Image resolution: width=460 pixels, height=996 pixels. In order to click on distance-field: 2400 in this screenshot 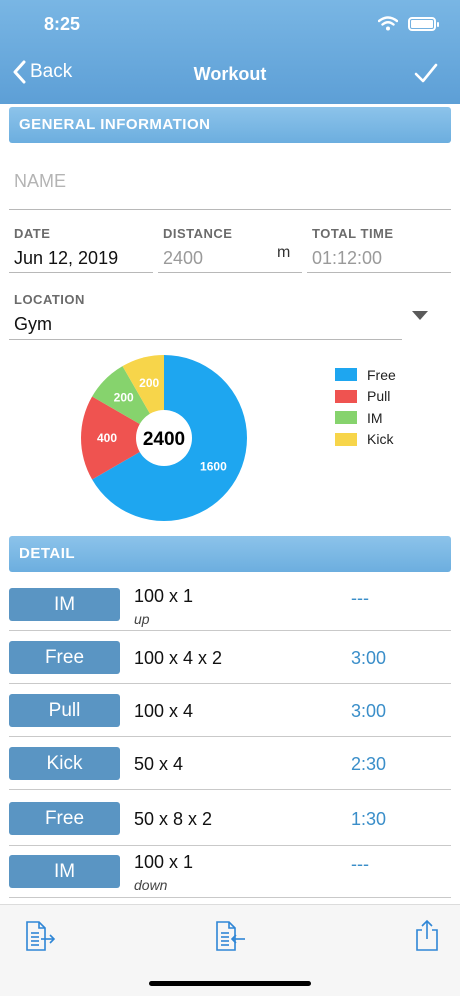, I will do `click(183, 258)`.